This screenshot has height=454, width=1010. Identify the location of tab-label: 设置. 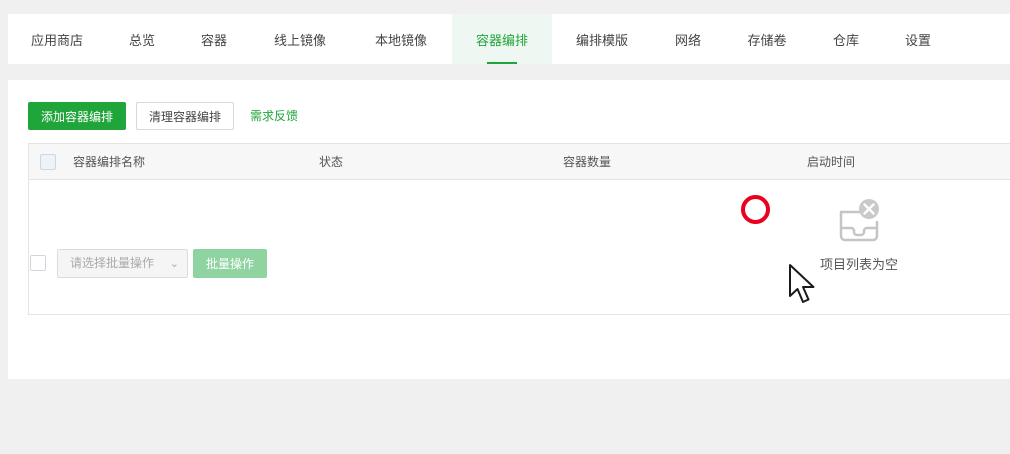
(917, 41).